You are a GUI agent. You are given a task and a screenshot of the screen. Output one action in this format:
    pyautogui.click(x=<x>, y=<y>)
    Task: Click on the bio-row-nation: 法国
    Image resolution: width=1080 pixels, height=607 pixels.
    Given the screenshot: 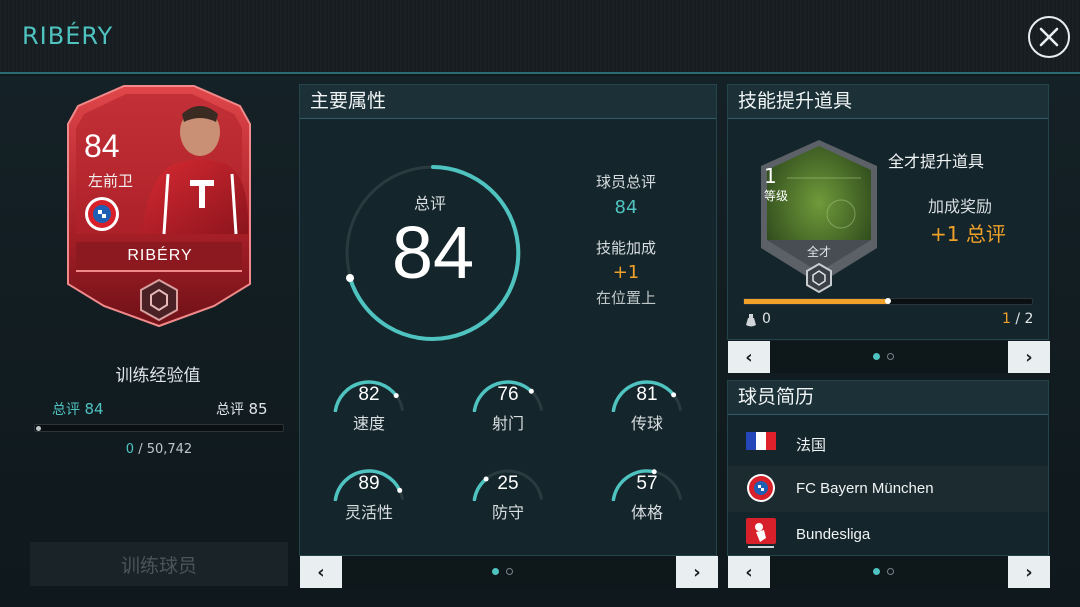 What is the action you would take?
    pyautogui.click(x=888, y=443)
    